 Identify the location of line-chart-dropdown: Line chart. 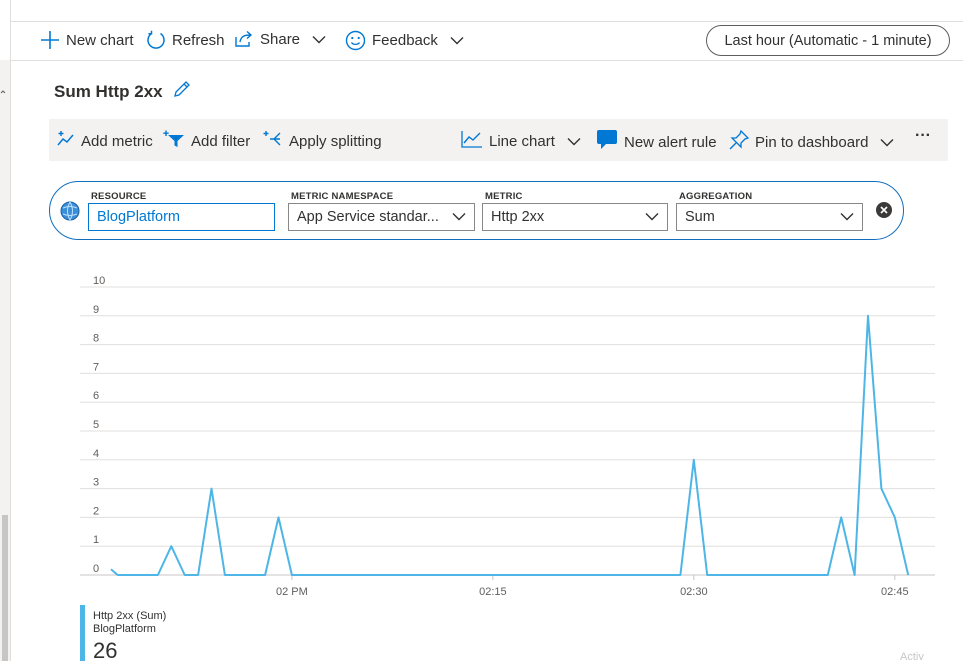
(521, 141).